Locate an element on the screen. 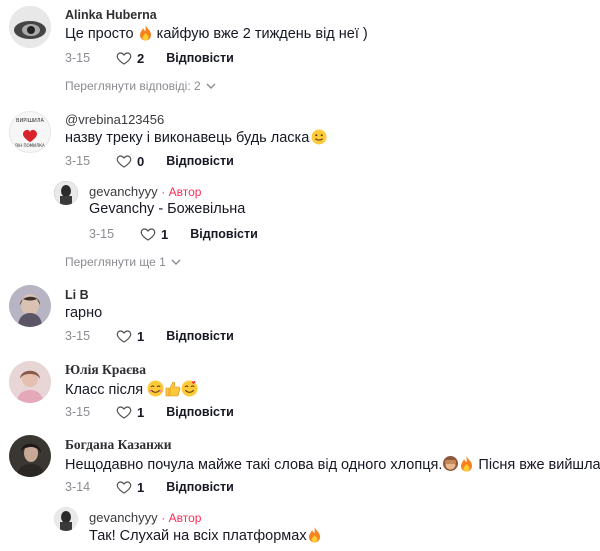 The height and width of the screenshot is (551, 600). comment-username: Li B is located at coordinates (77, 295).